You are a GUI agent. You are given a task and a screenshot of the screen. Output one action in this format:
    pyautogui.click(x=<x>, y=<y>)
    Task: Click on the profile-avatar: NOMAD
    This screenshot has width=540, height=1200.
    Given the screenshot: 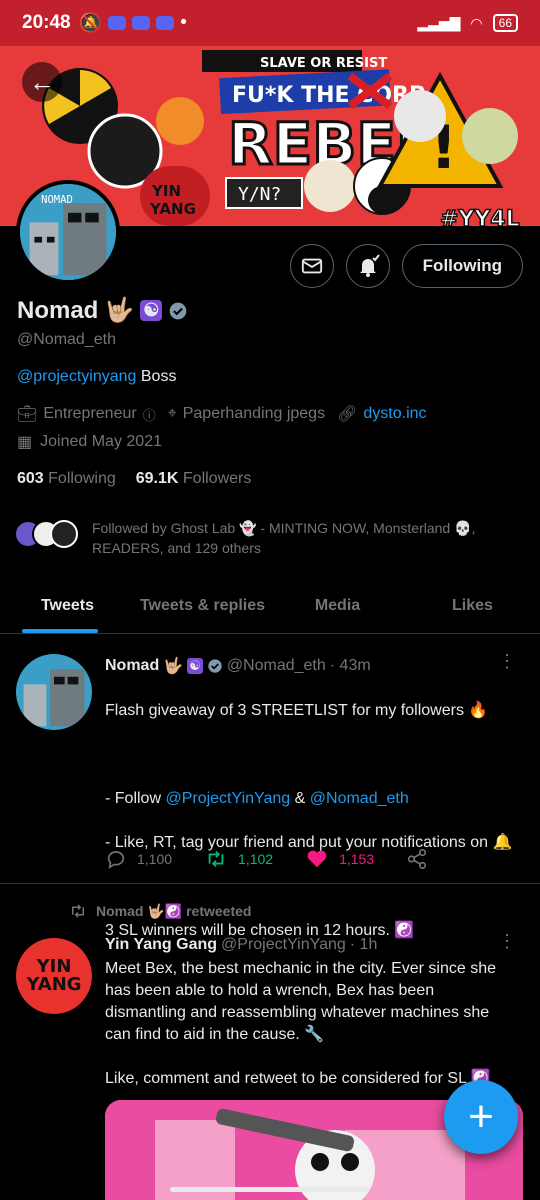 What is the action you would take?
    pyautogui.click(x=68, y=232)
    